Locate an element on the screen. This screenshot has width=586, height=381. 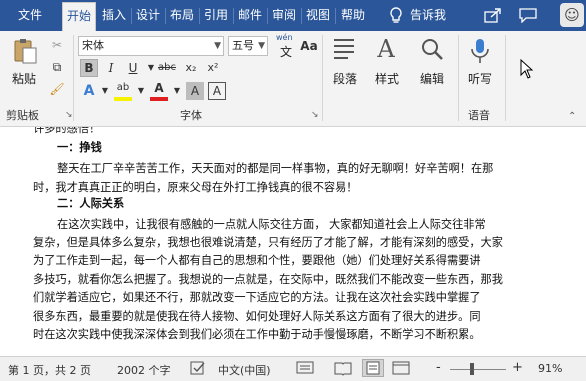
document-line: 许多的感悟！ is located at coordinates (67, 131).